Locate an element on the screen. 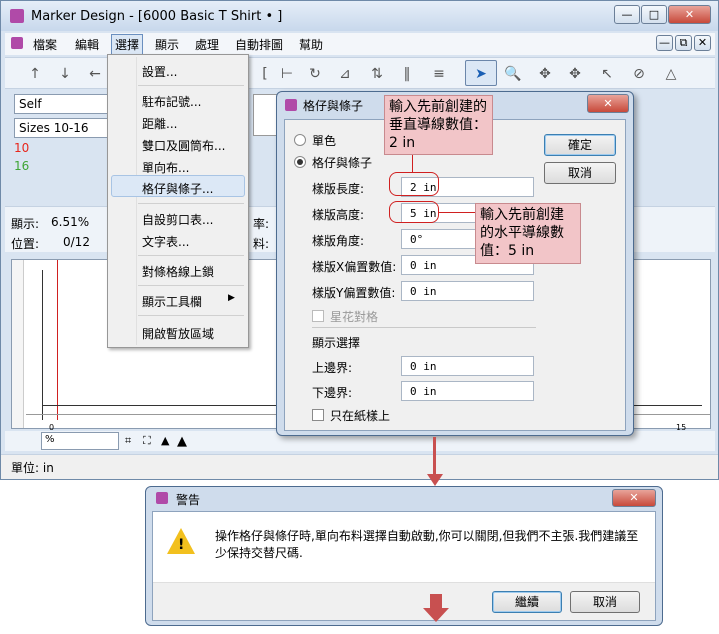  horizontal-guide-callout: 輸入先前創建的水平導線數值：5 in is located at coordinates (528, 233).